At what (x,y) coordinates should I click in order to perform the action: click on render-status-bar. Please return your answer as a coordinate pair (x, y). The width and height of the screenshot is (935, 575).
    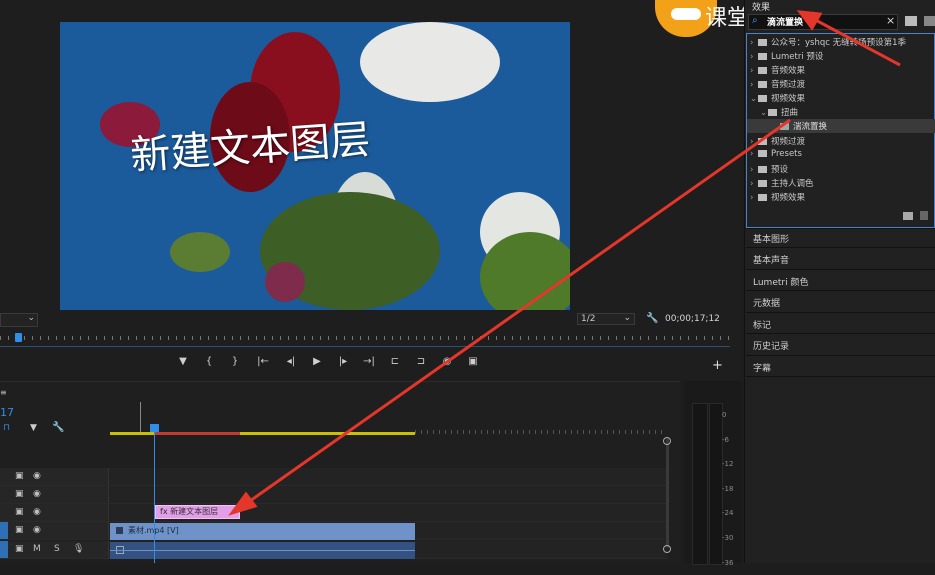
    Looking at the image, I should click on (197, 433).